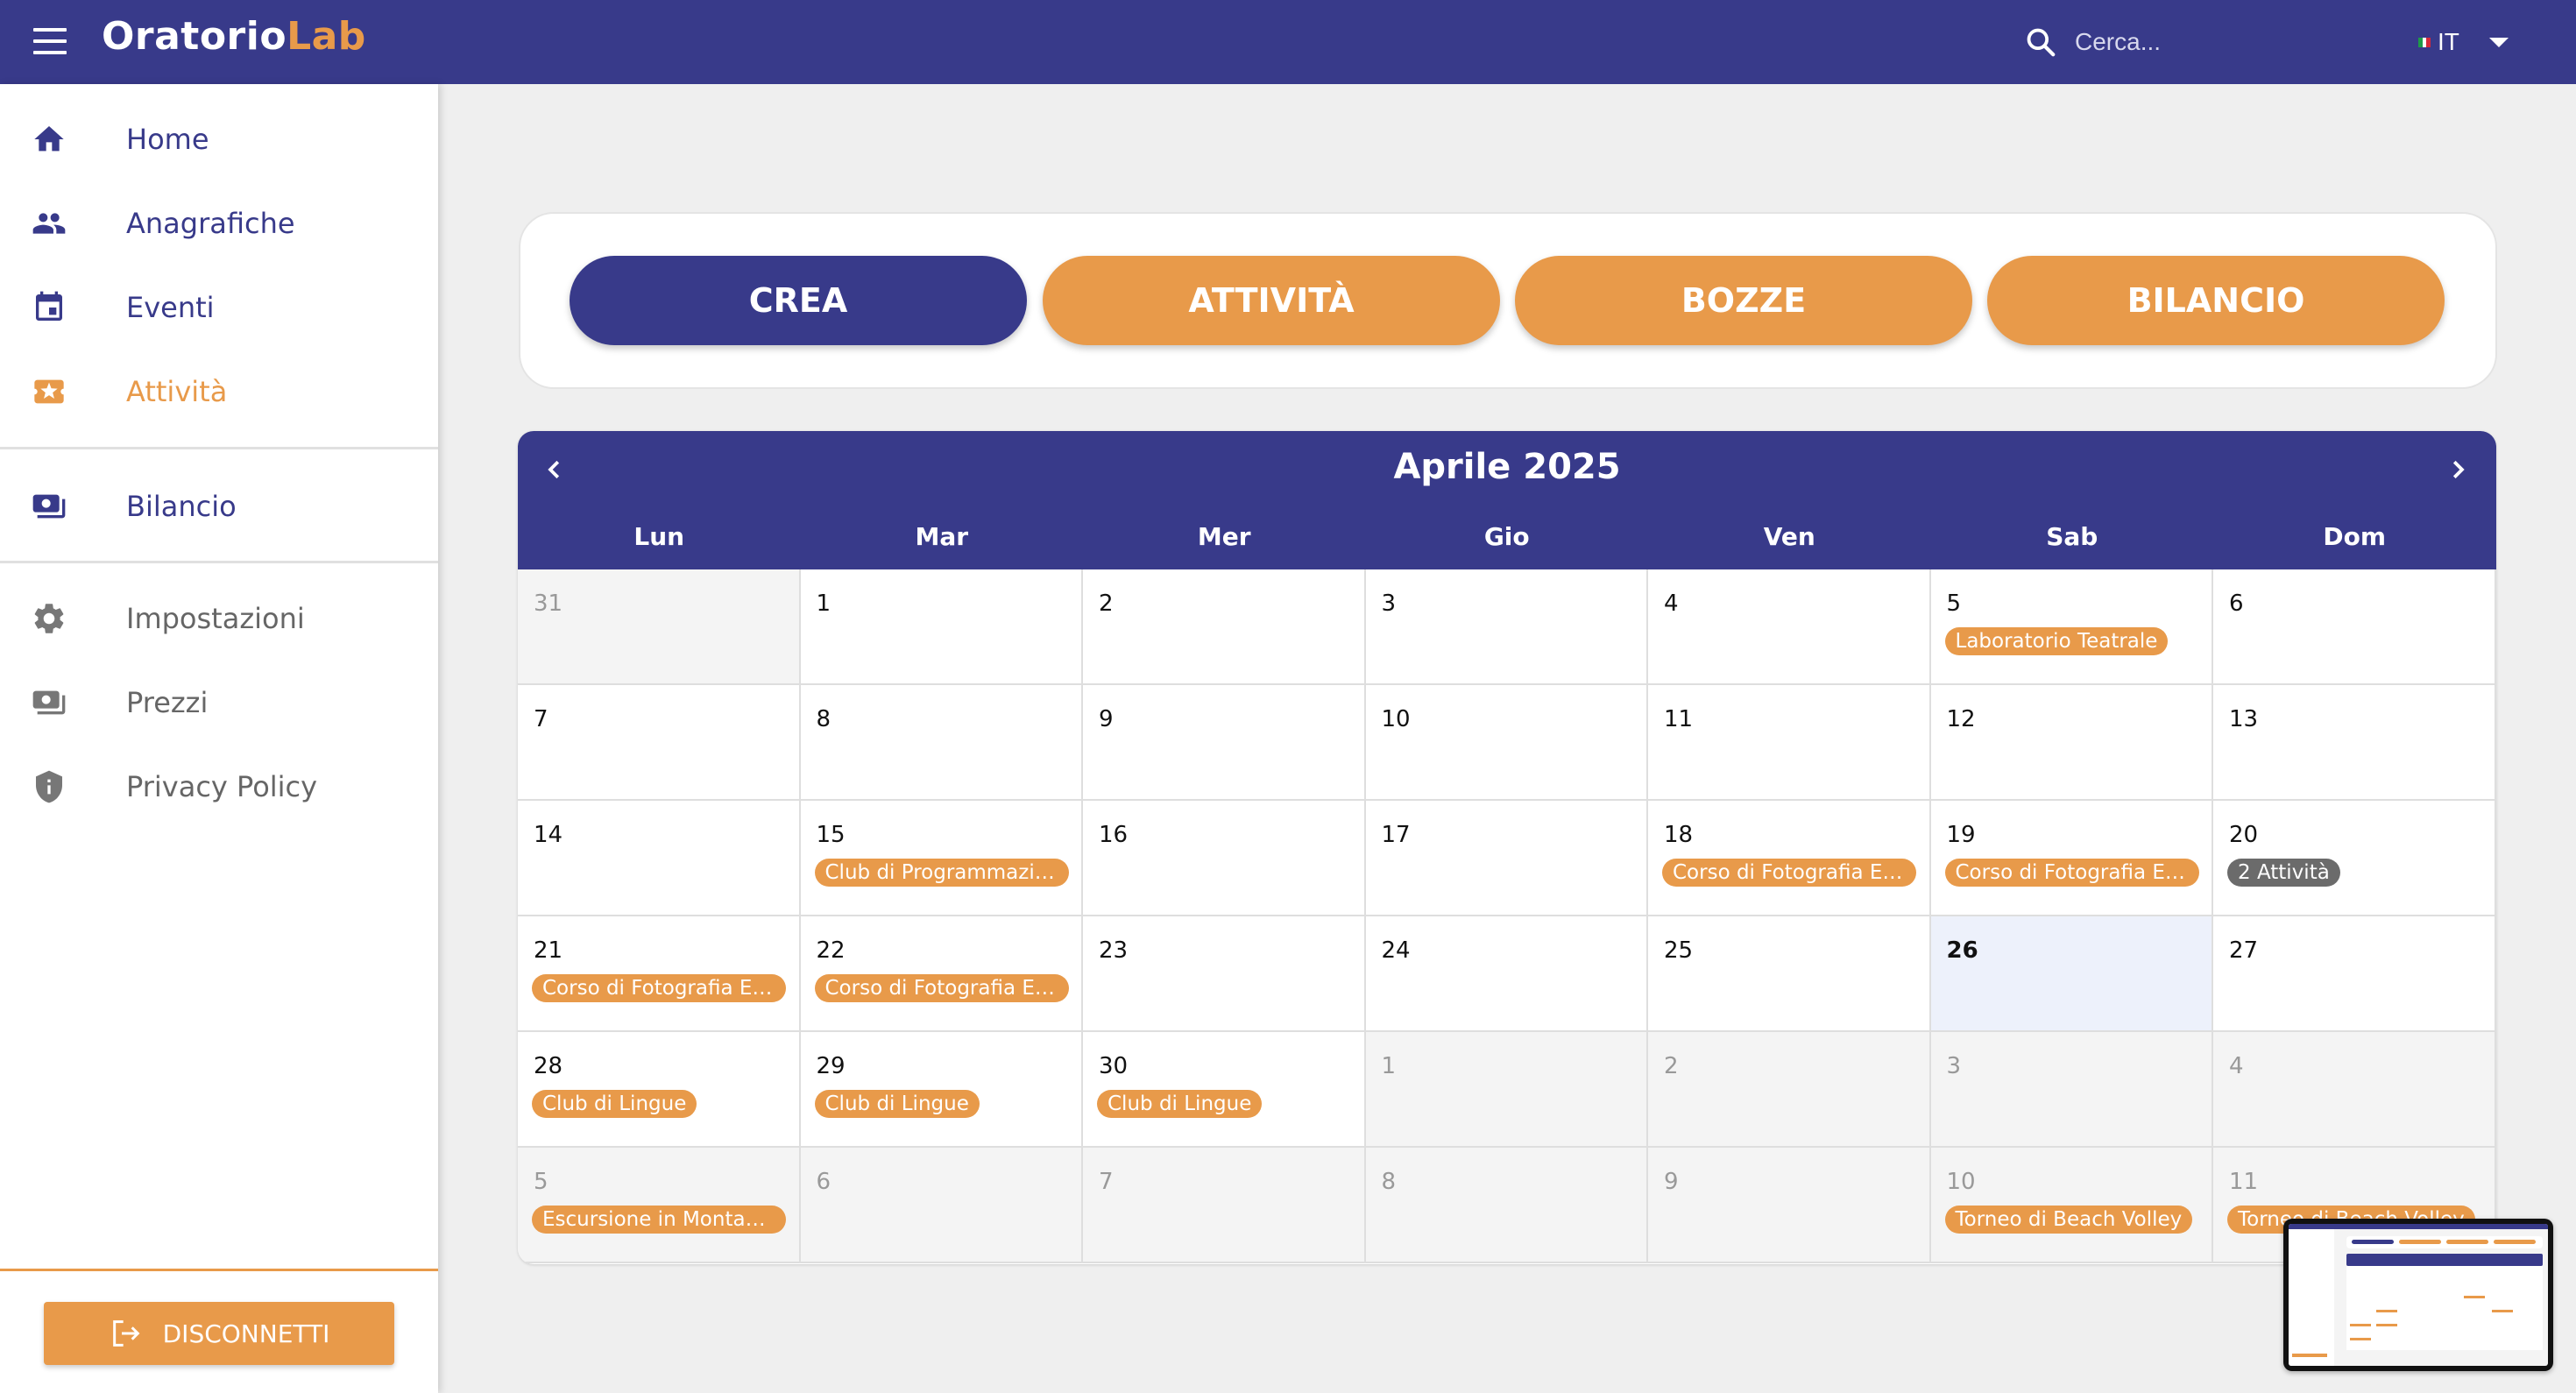  I want to click on day-number: 21, so click(548, 951).